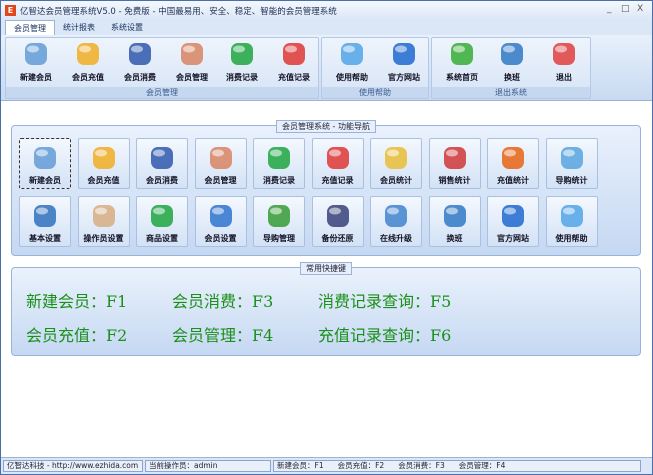  I want to click on ribbon-button-pencil: 会员充值, so click(88, 60).